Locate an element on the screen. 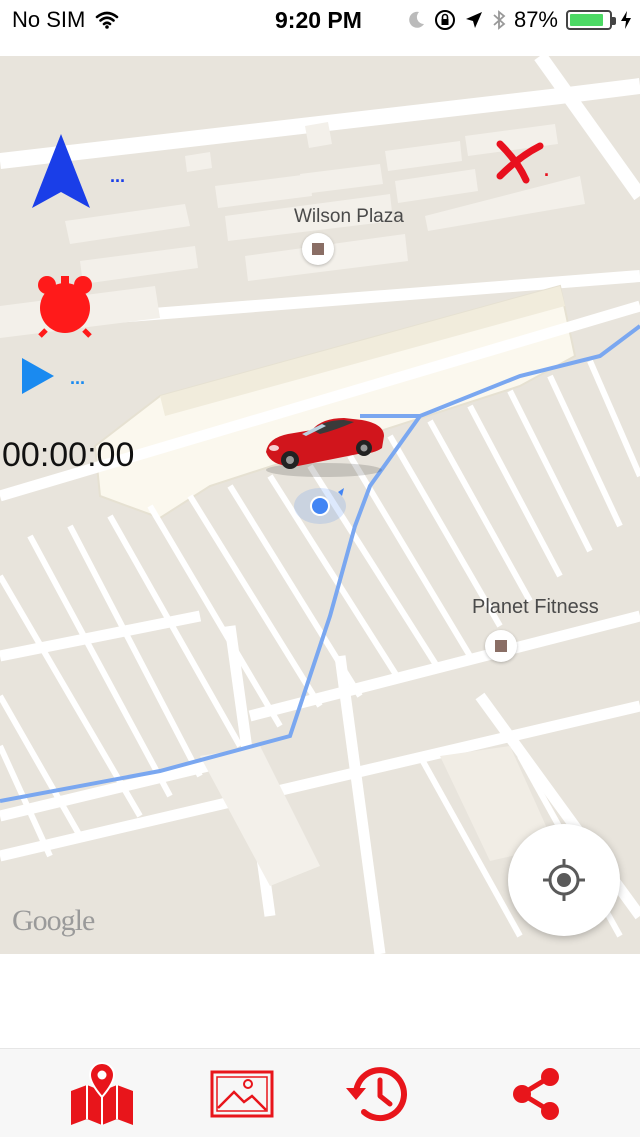 This screenshot has height=1137, width=640. image-icon is located at coordinates (242, 1094).